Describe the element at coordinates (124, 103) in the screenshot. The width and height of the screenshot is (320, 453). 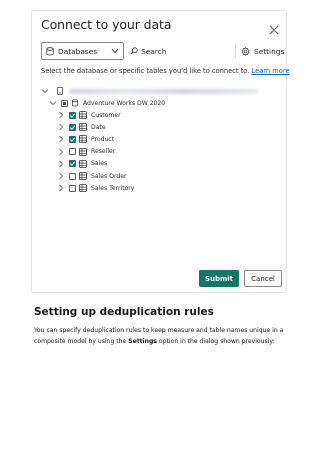
I see `model-name: Adventure Works DW 2020` at that location.